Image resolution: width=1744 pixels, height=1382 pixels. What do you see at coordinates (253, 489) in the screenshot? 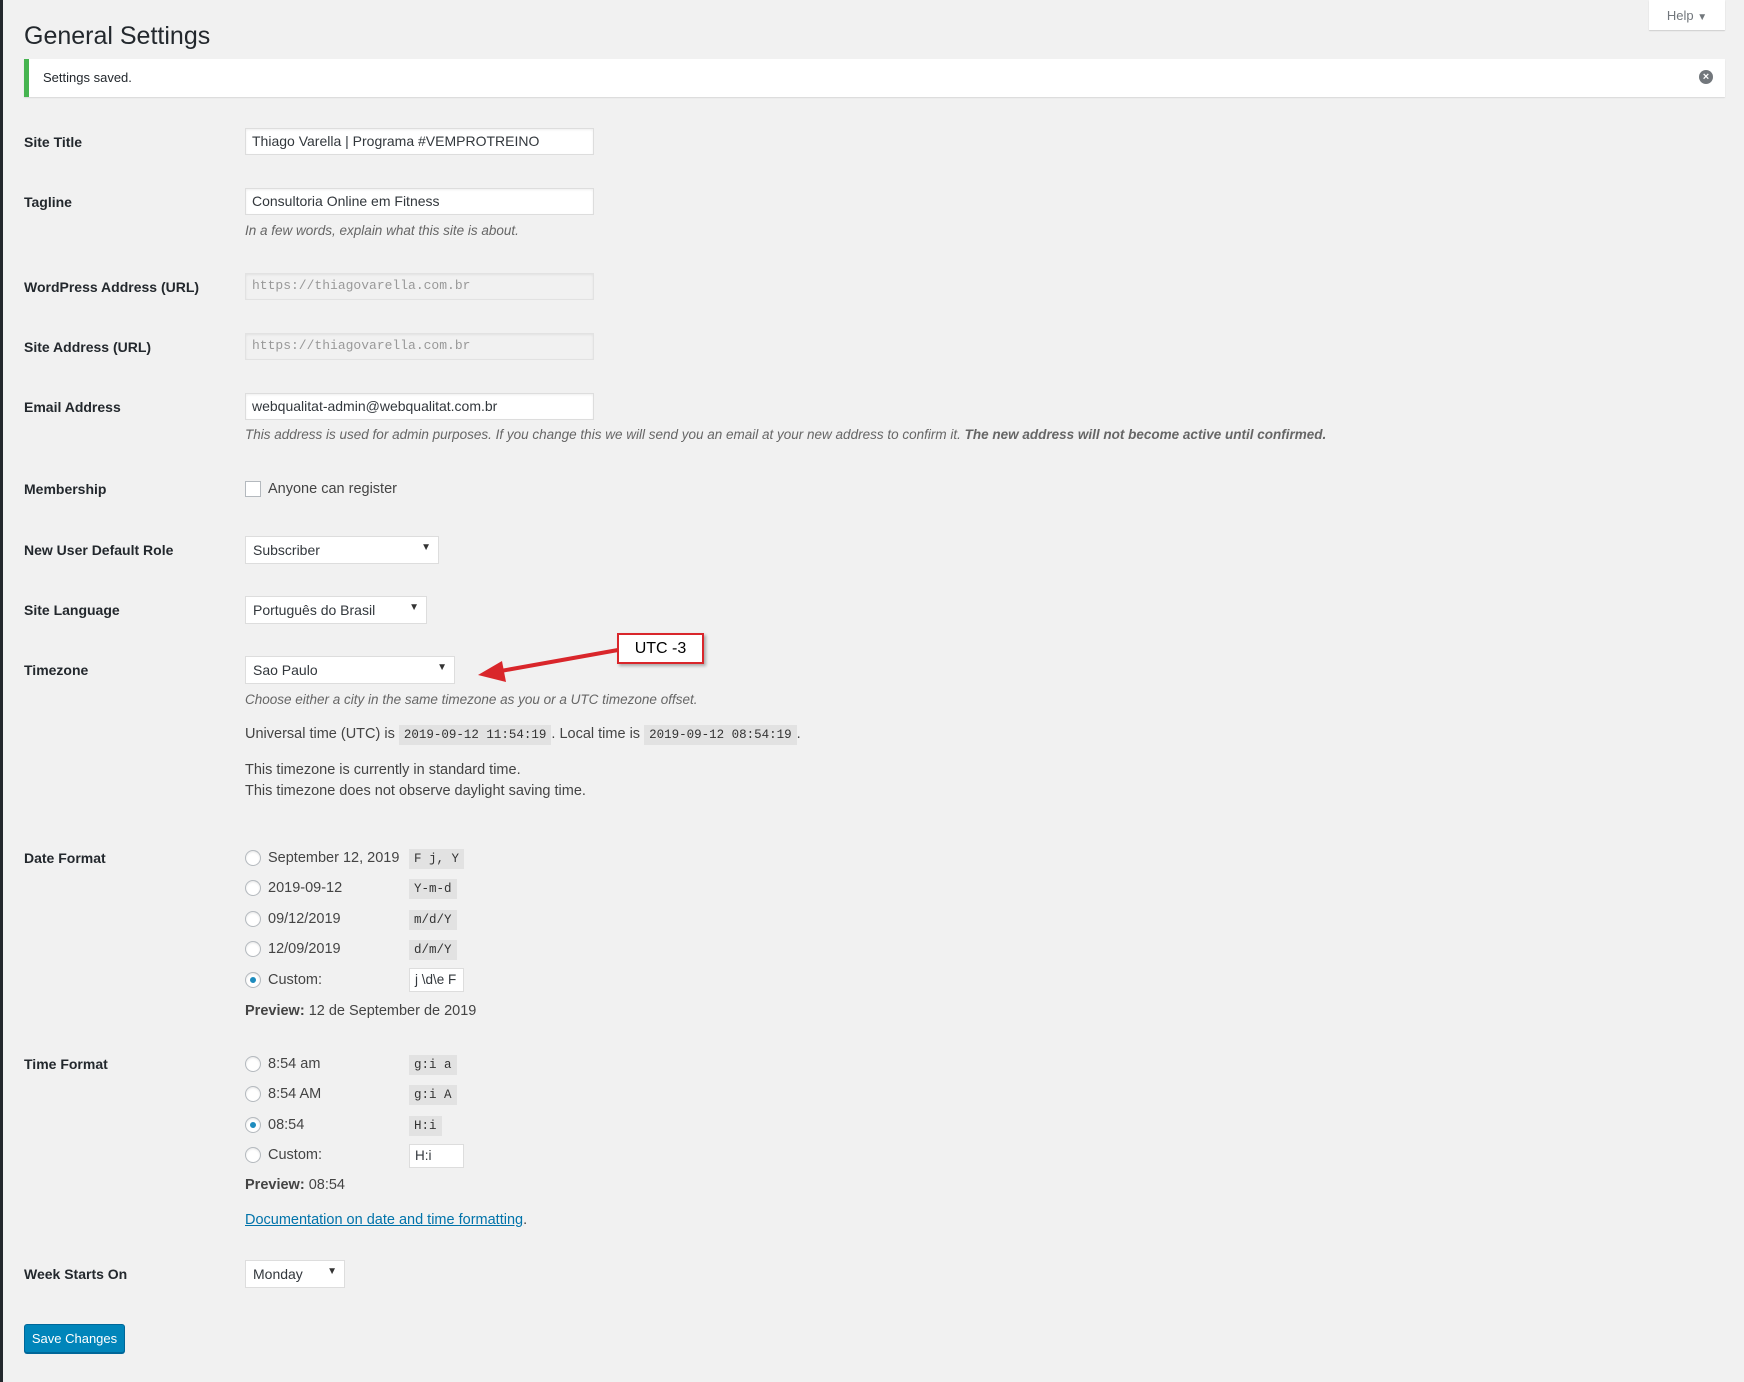
I see `anyone-can-register-checkbox` at bounding box center [253, 489].